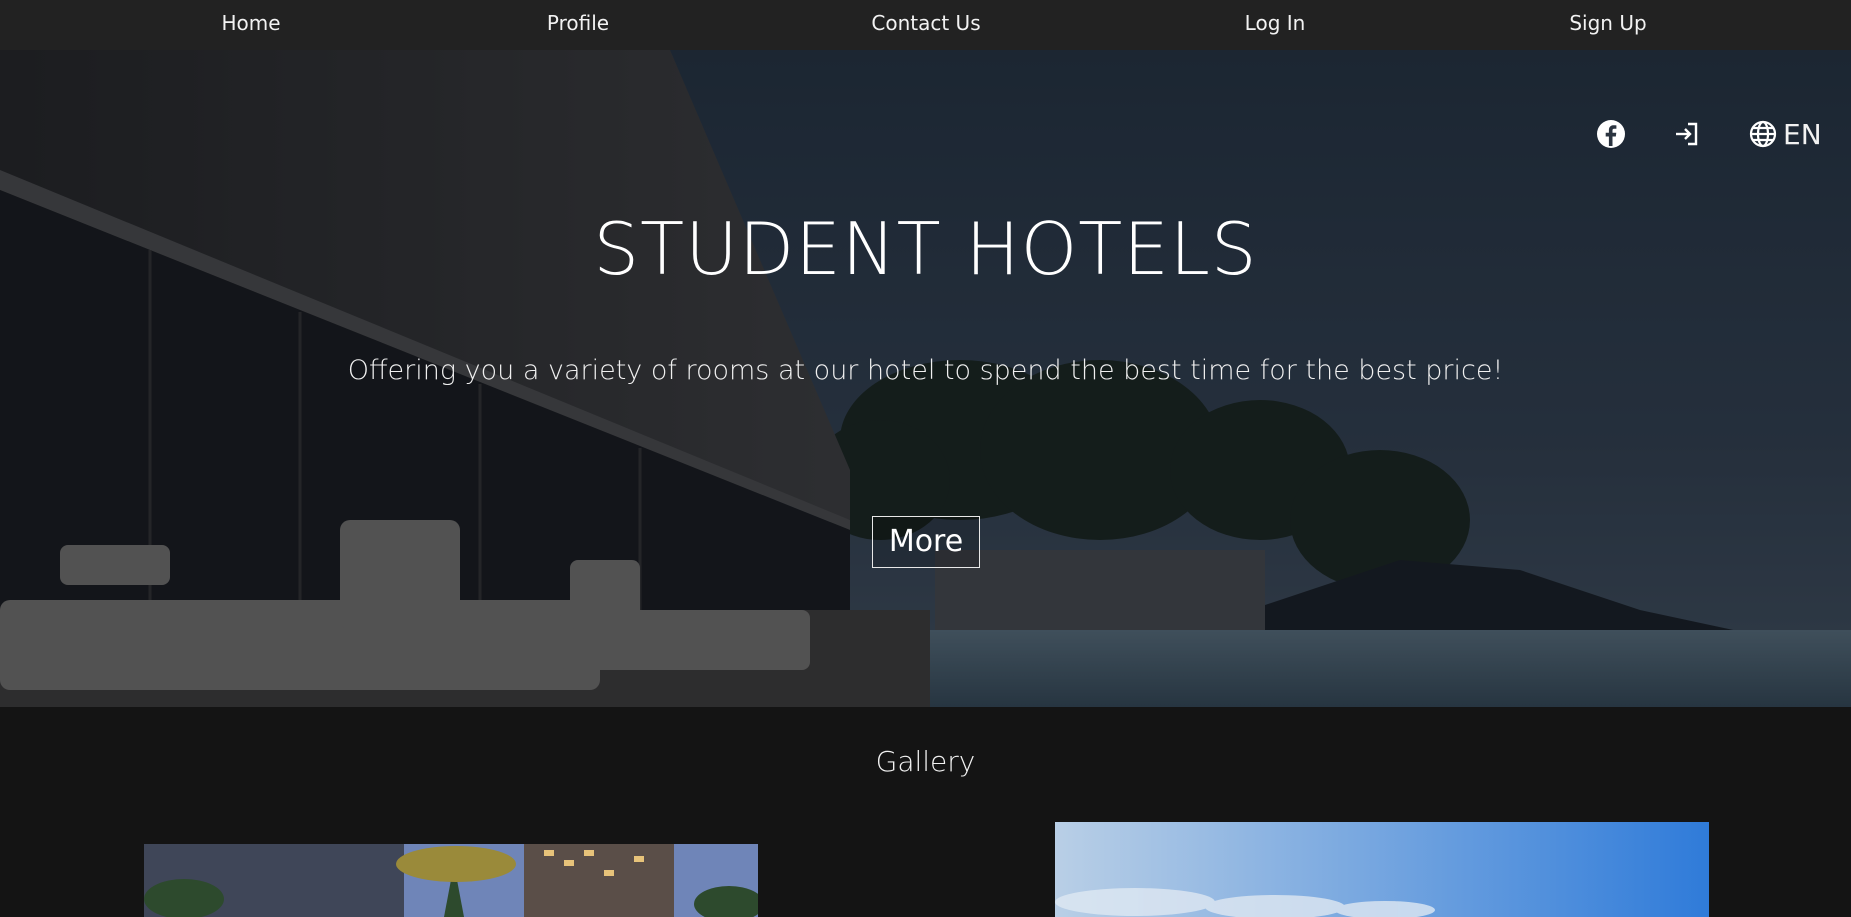 The height and width of the screenshot is (917, 1851). Describe the element at coordinates (1763, 134) in the screenshot. I see `globe-icon` at that location.